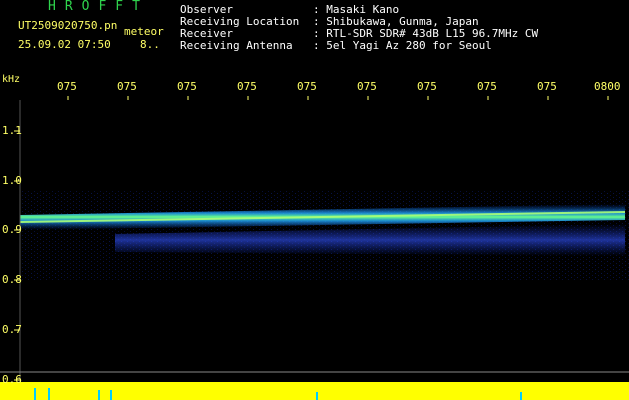  What do you see at coordinates (150, 44) in the screenshot?
I see `frame-label: 8..` at bounding box center [150, 44].